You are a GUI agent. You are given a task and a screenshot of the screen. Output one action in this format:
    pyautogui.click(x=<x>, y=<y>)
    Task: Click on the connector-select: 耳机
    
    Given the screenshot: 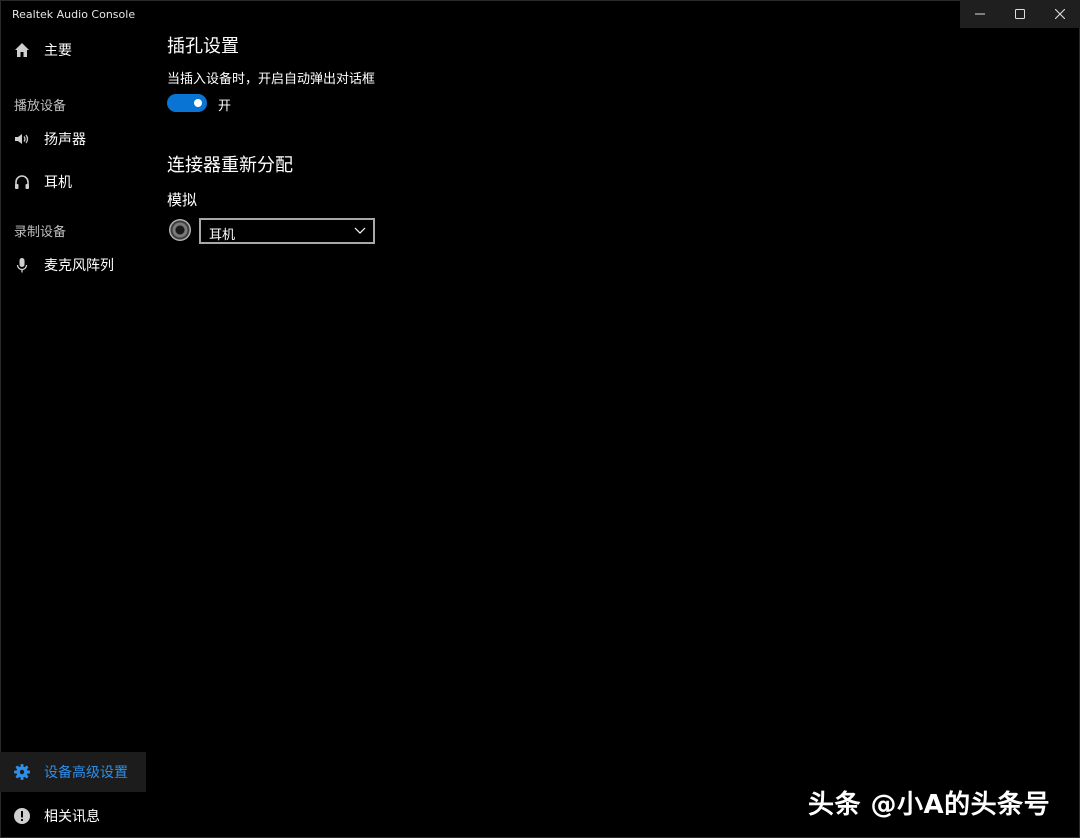 What is the action you would take?
    pyautogui.click(x=287, y=231)
    